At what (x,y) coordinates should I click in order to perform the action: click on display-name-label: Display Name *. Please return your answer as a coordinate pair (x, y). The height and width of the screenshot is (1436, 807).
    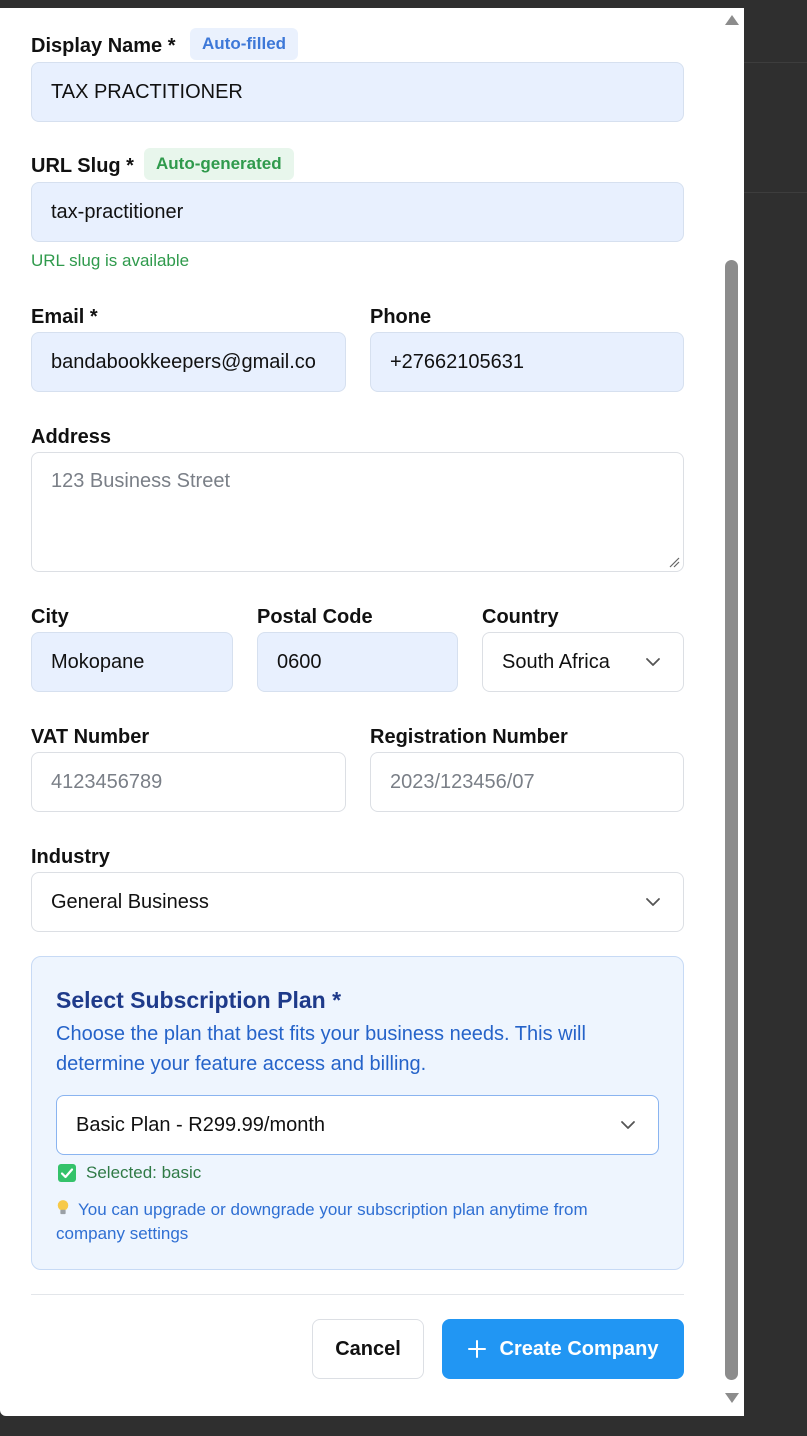
    Looking at the image, I should click on (103, 46).